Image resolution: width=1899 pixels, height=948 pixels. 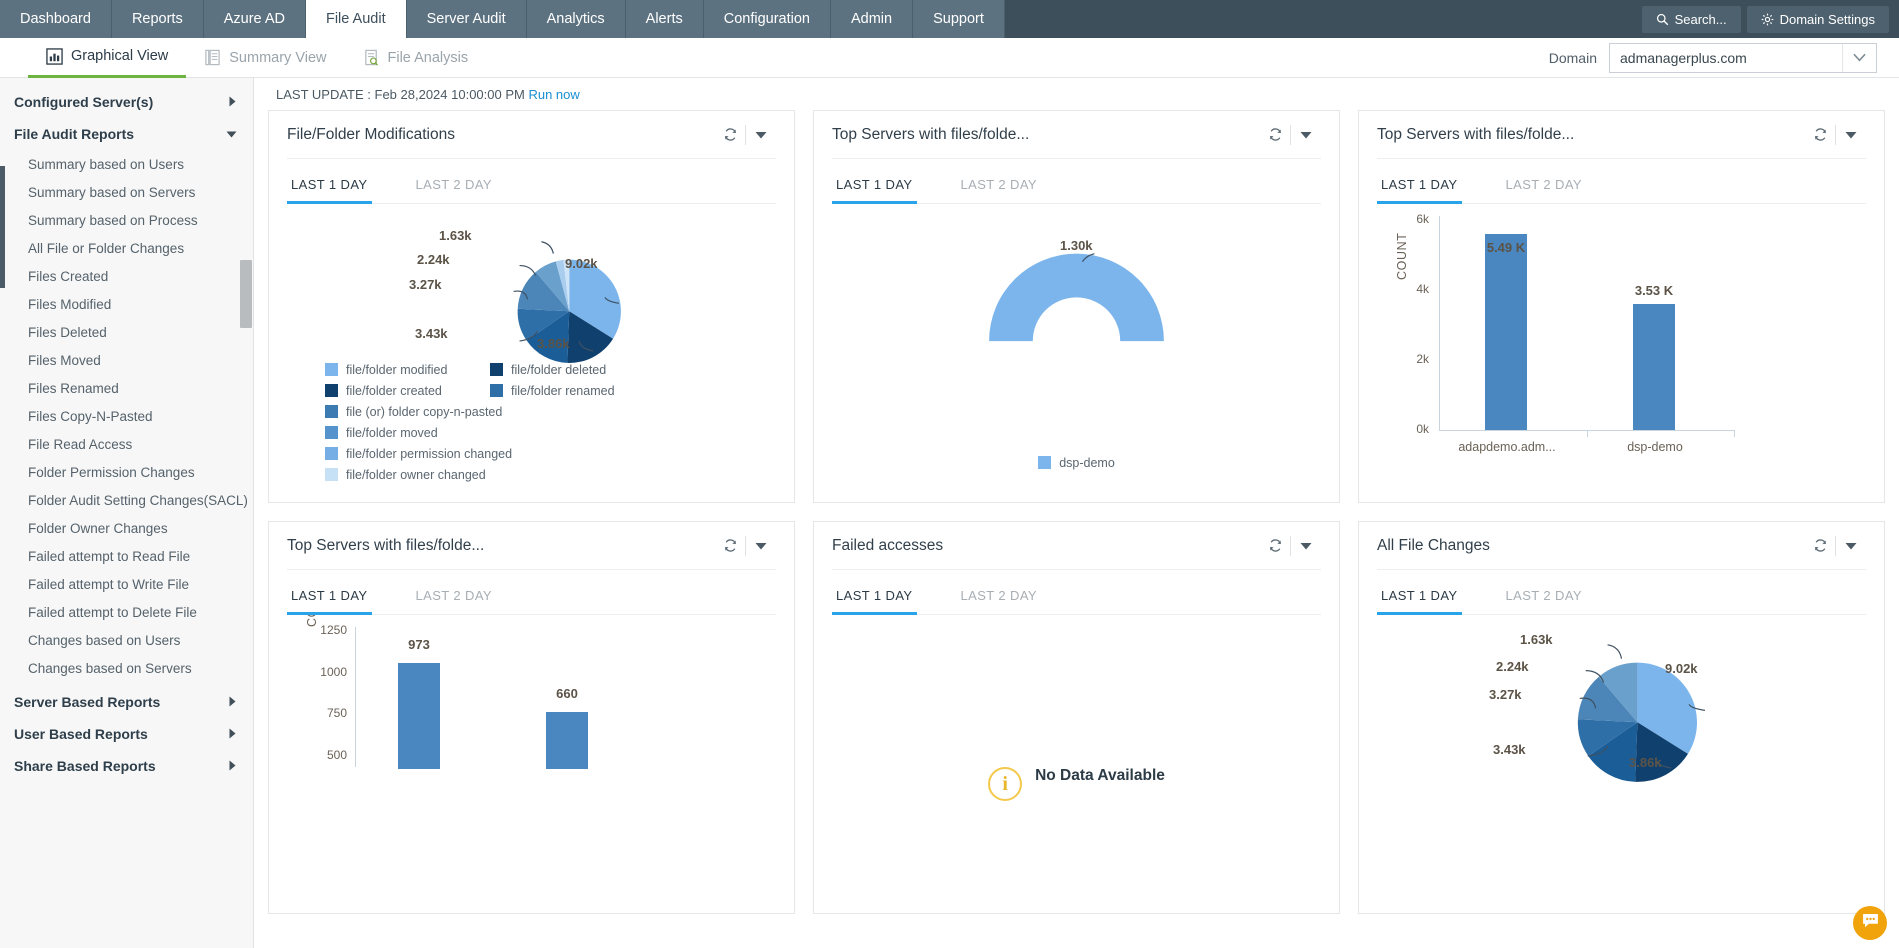 I want to click on domain-select-value: admanagerplus.com, so click(x=1683, y=57).